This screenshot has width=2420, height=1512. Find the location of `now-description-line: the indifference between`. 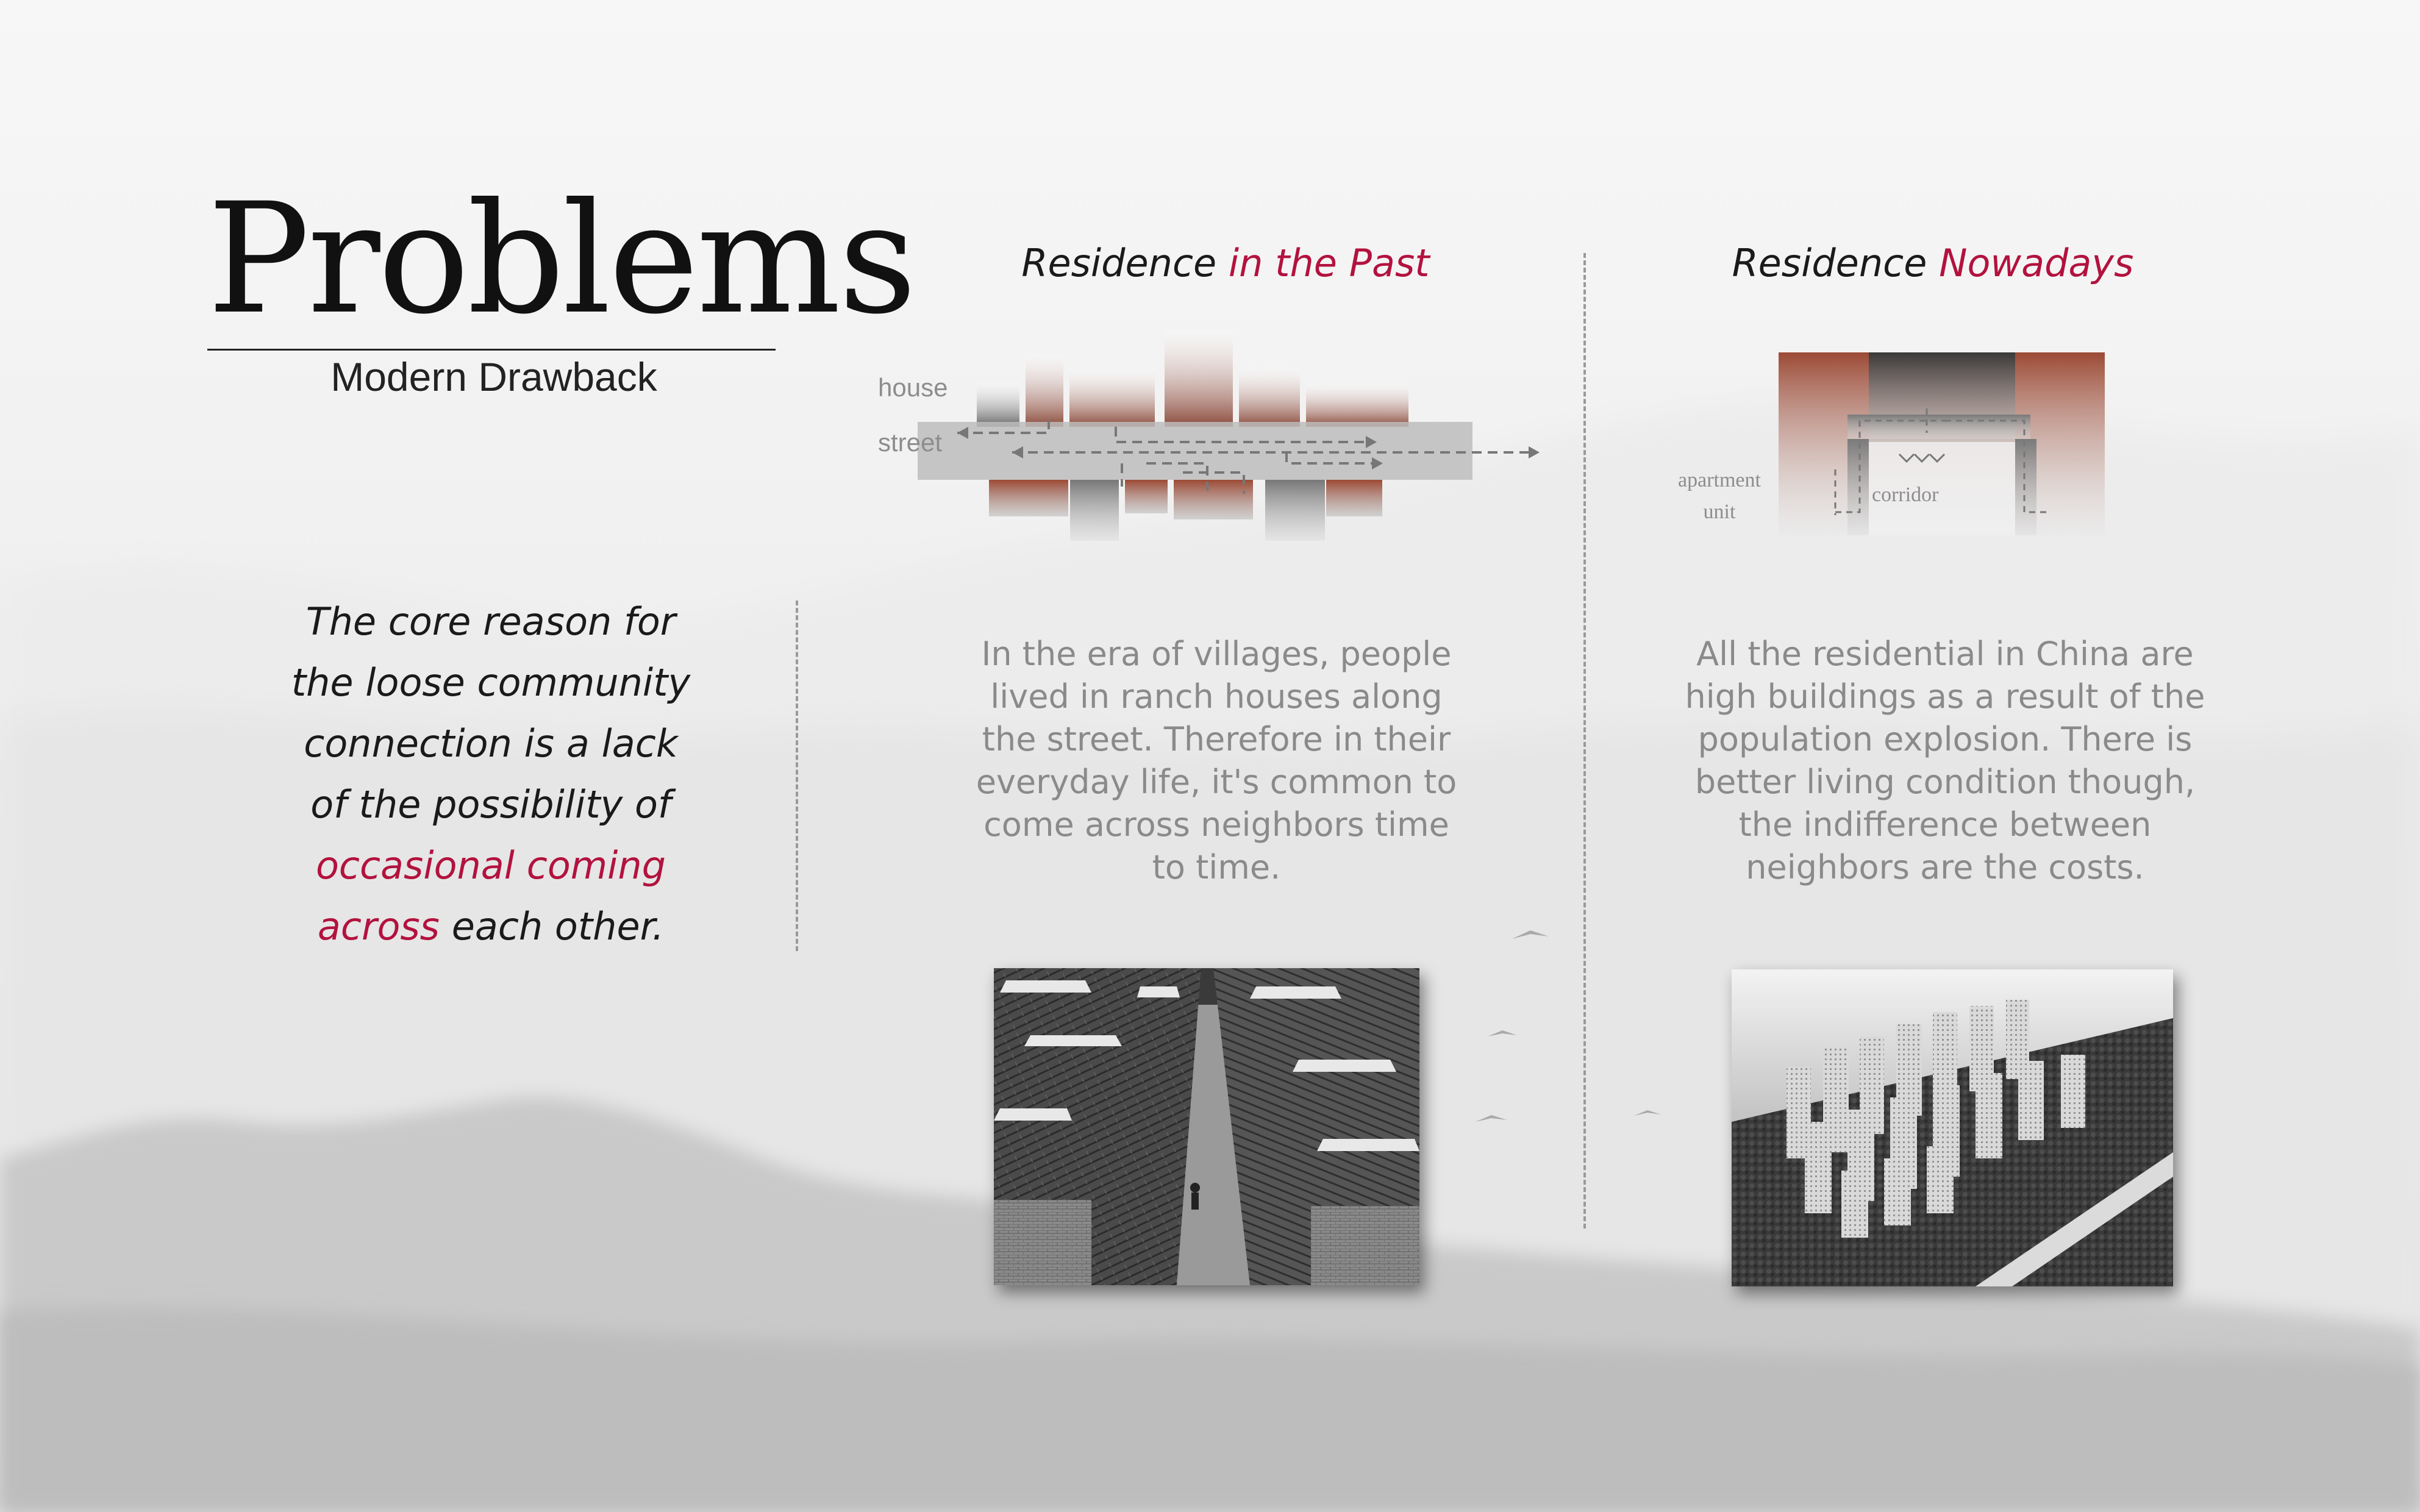

now-description-line: the indifference between is located at coordinates (1945, 824).